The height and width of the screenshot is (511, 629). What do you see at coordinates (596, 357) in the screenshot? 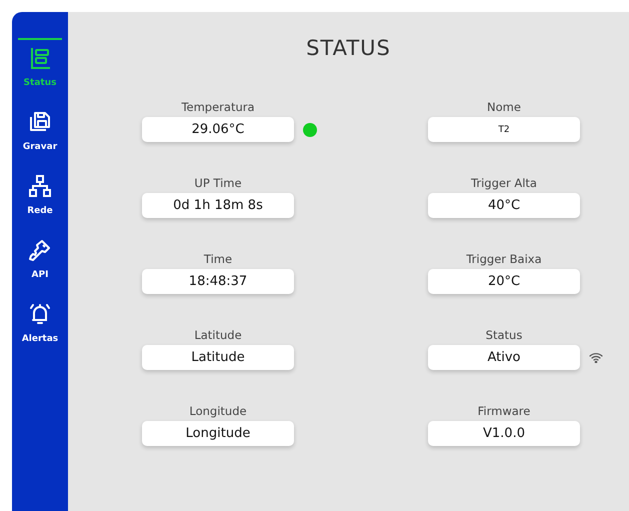
I see `wifi-icon` at bounding box center [596, 357].